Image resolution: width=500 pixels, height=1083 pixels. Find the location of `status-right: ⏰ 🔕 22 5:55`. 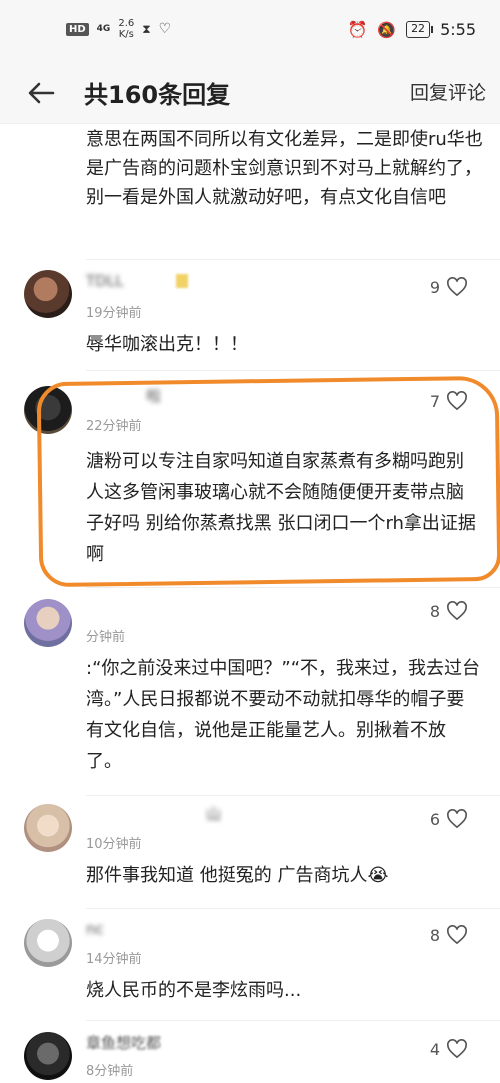

status-right: ⏰ 🔕 22 5:55 is located at coordinates (411, 29).